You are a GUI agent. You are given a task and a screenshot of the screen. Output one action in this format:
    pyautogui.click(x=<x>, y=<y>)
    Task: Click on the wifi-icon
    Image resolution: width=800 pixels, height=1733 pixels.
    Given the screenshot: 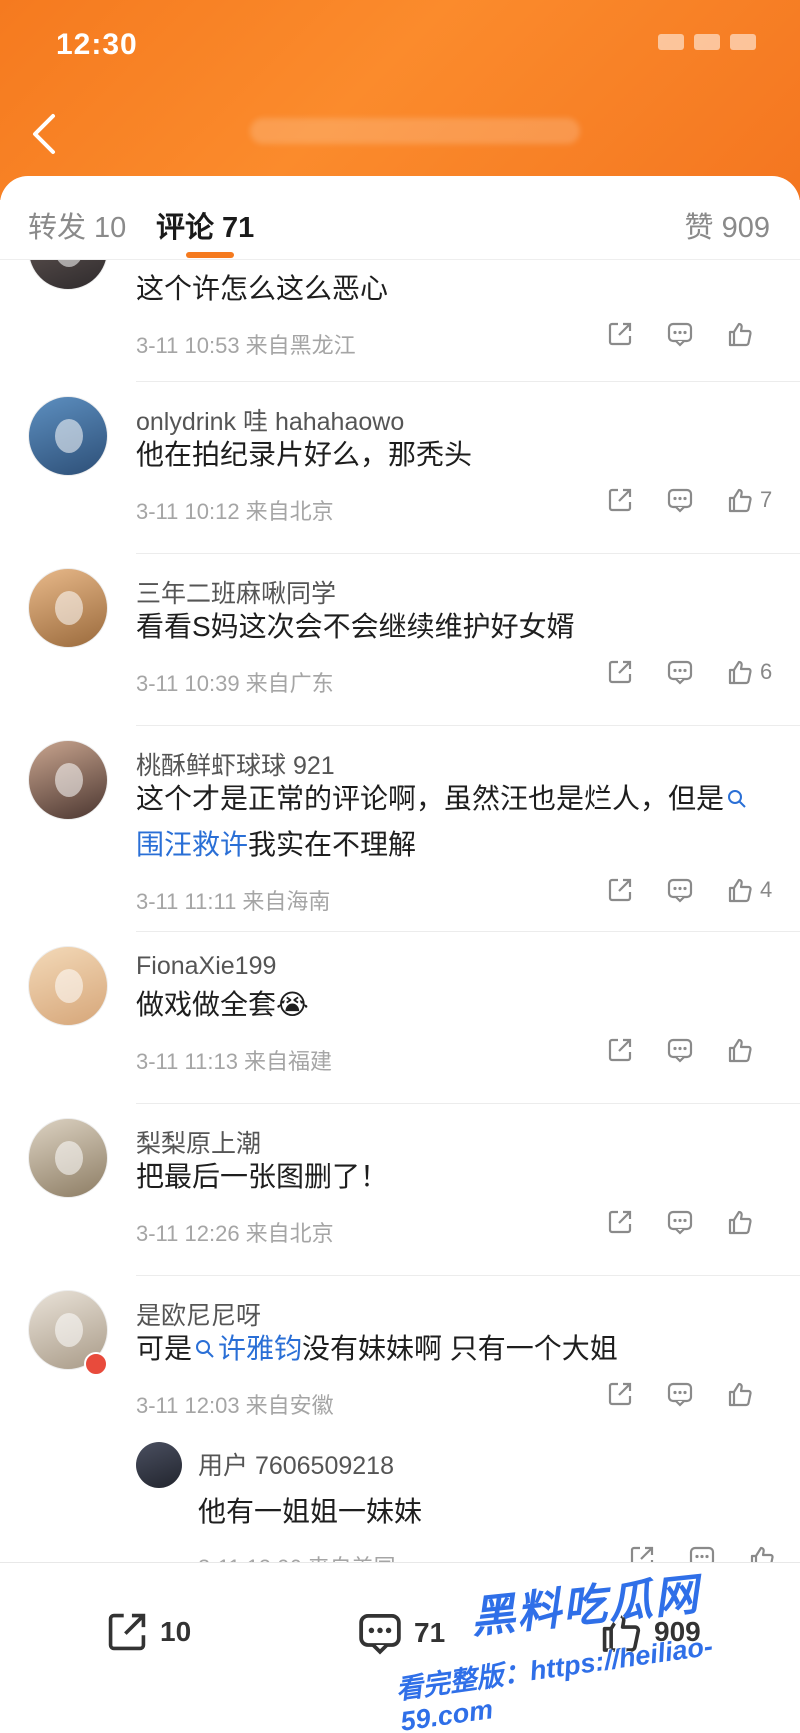 What is the action you would take?
    pyautogui.click(x=707, y=42)
    